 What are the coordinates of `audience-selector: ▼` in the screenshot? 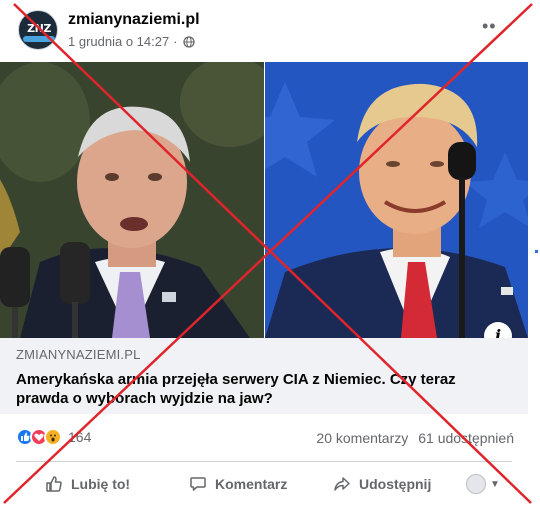 It's located at (483, 484).